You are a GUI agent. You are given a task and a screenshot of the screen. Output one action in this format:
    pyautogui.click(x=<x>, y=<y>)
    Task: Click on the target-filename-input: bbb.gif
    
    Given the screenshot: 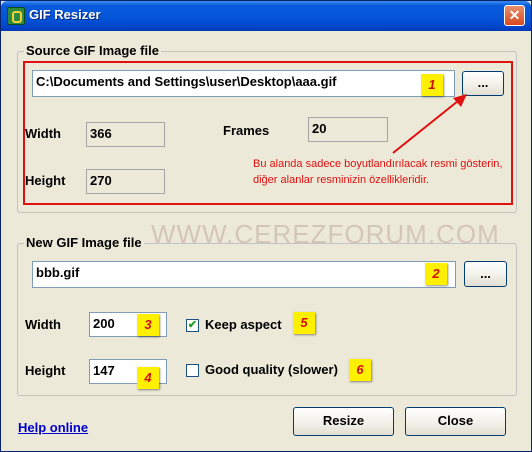 What is the action you would take?
    pyautogui.click(x=244, y=274)
    